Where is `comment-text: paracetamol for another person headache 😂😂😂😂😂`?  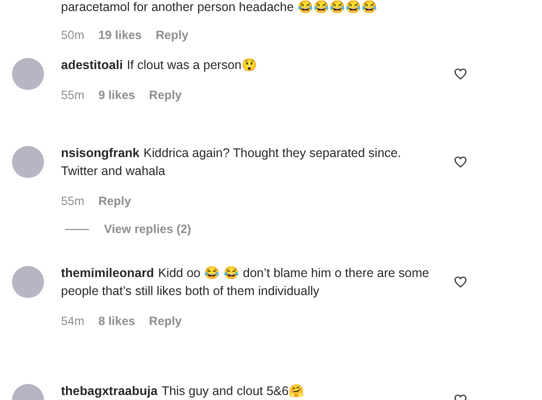 comment-text: paracetamol for another person headache 😂😂😂😂😂 is located at coordinates (219, 7).